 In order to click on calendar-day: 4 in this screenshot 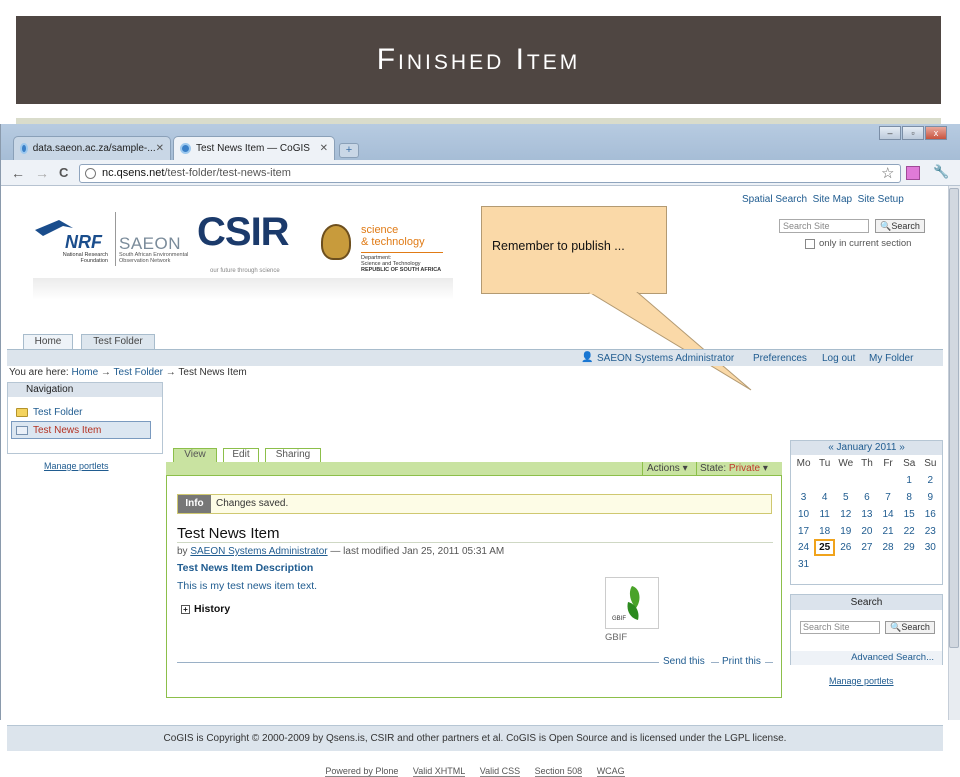, I will do `click(824, 497)`.